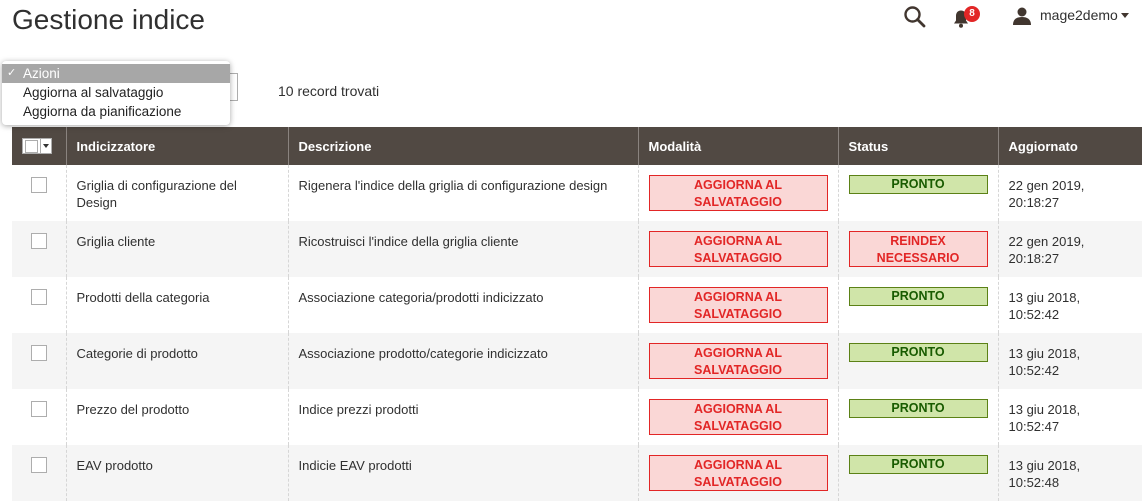 The height and width of the screenshot is (503, 1142). Describe the element at coordinates (462, 473) in the screenshot. I see `indexer-description: Indicie EAV prodotti` at that location.